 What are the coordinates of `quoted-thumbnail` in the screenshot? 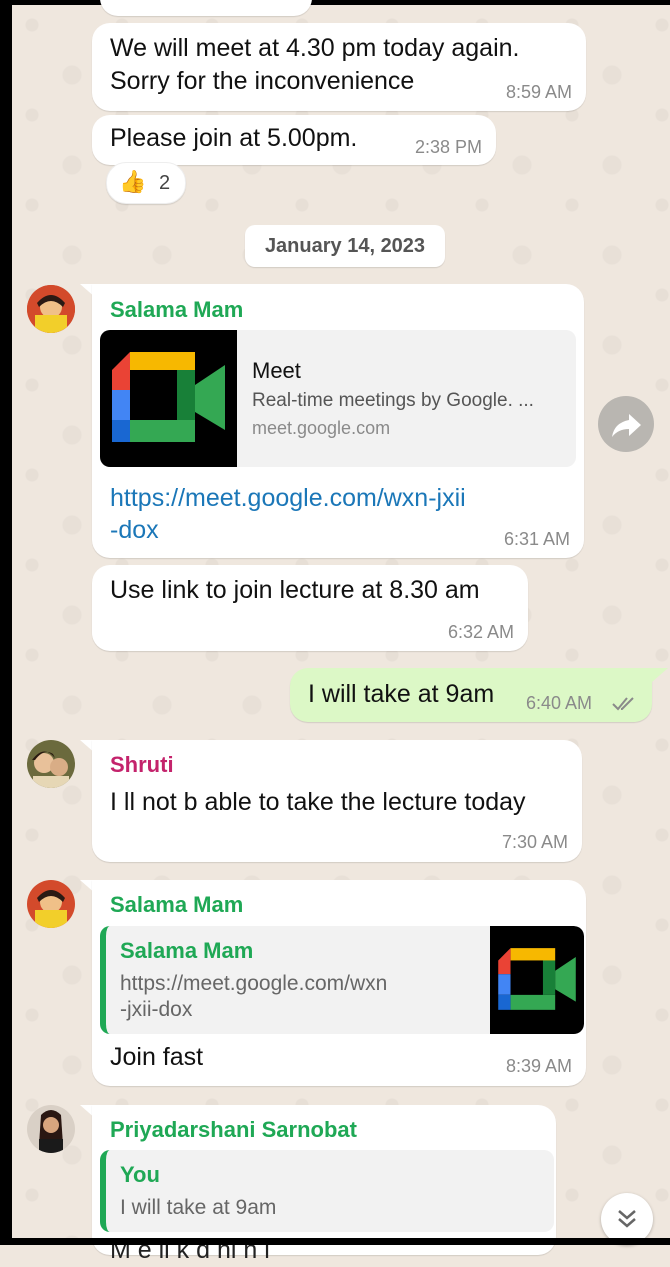 It's located at (537, 980).